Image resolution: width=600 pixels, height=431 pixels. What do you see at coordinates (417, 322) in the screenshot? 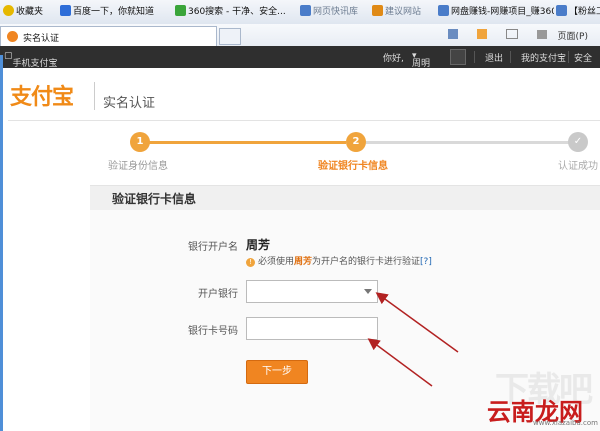
I see `arrow-to-bank-select` at bounding box center [417, 322].